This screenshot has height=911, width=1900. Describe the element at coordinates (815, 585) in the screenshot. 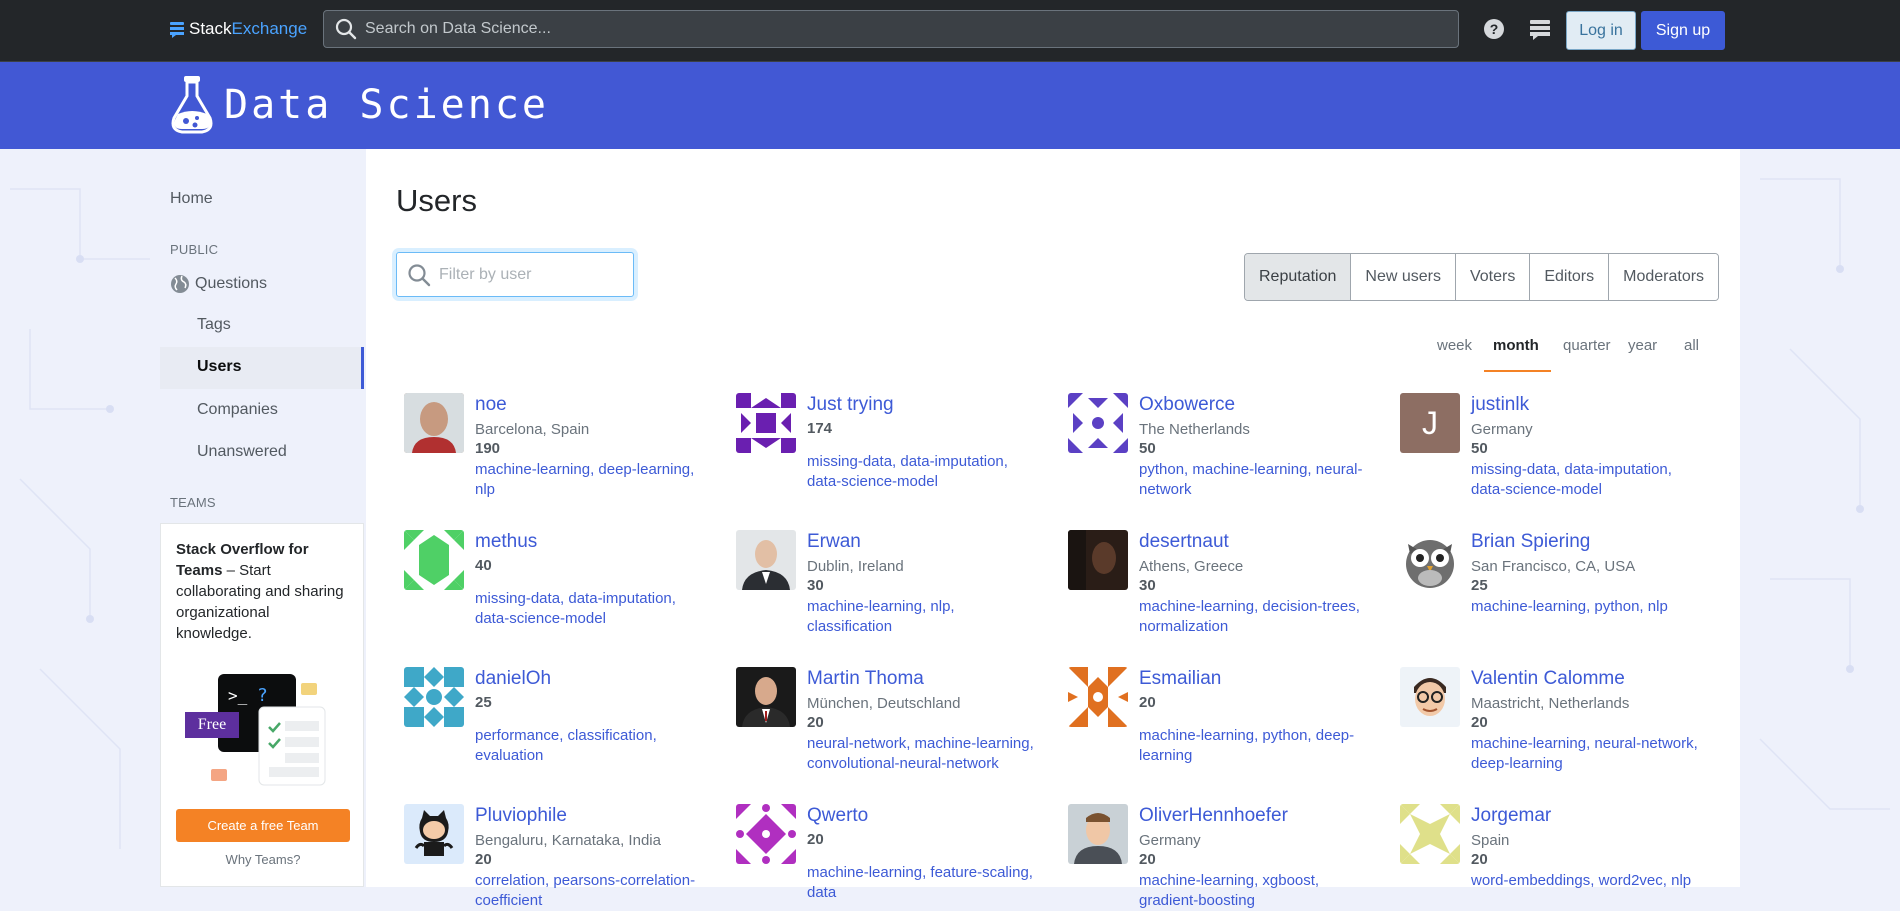

I see `user-reputation: 30` at that location.